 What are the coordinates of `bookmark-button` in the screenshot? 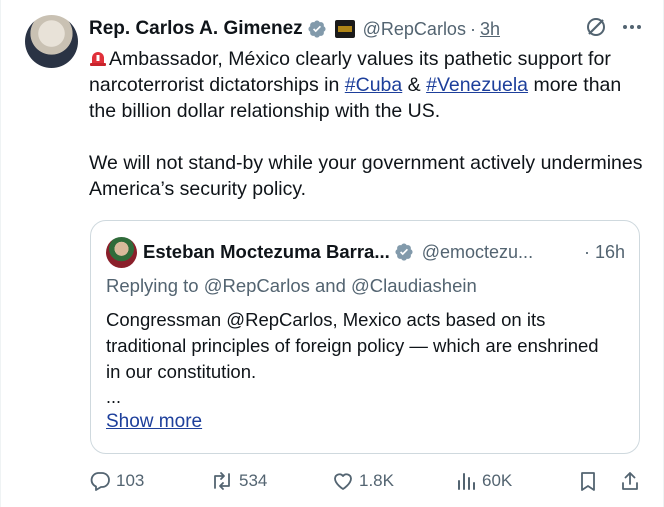 It's located at (590, 481).